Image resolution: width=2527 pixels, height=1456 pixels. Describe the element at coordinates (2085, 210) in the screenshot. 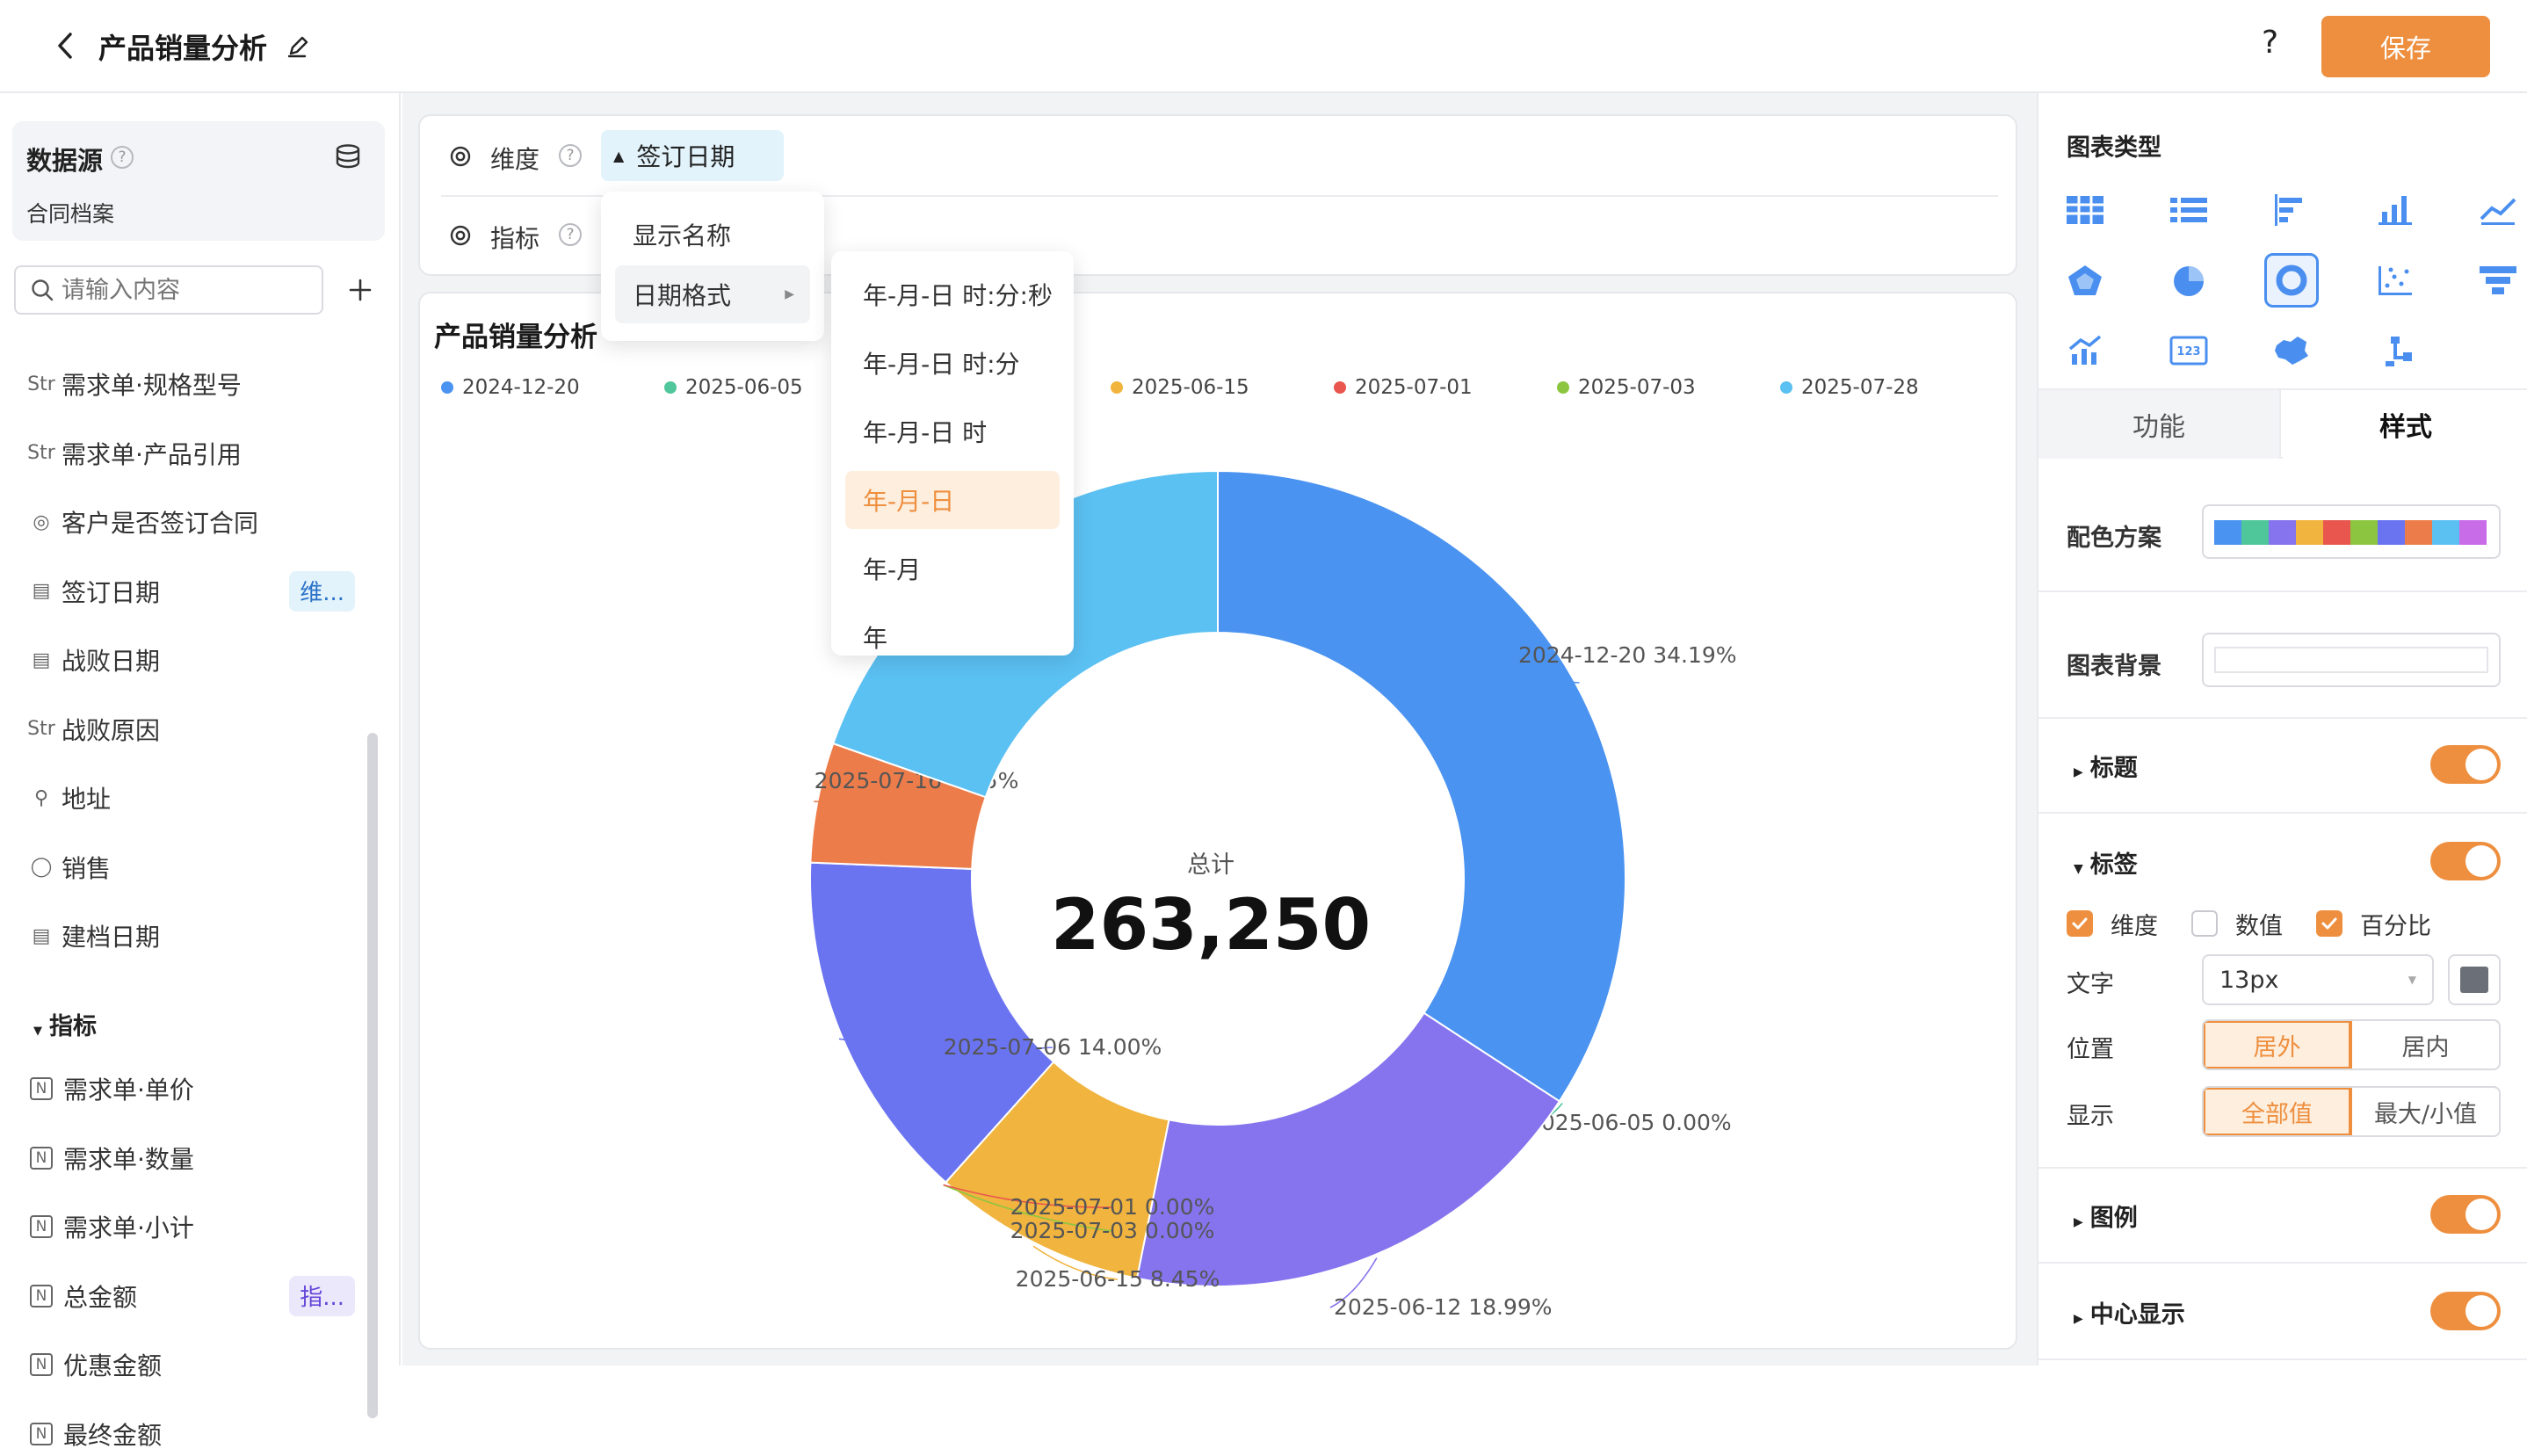

I see `table-icon` at that location.